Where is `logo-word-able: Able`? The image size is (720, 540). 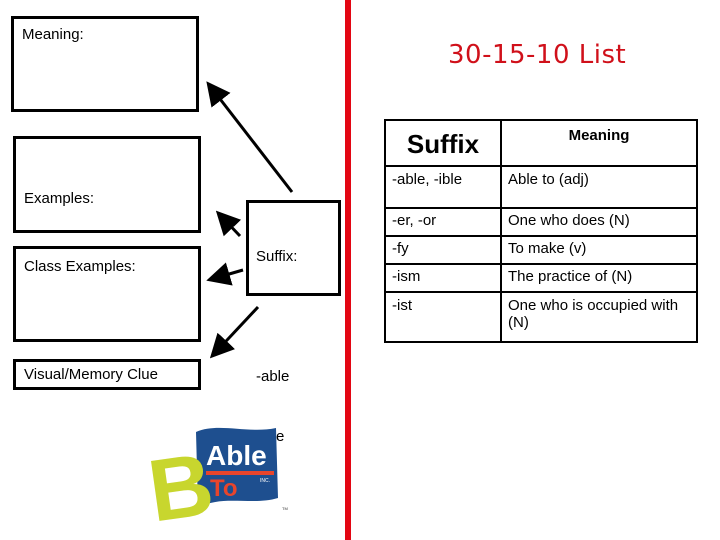
logo-word-able: Able is located at coordinates (236, 455).